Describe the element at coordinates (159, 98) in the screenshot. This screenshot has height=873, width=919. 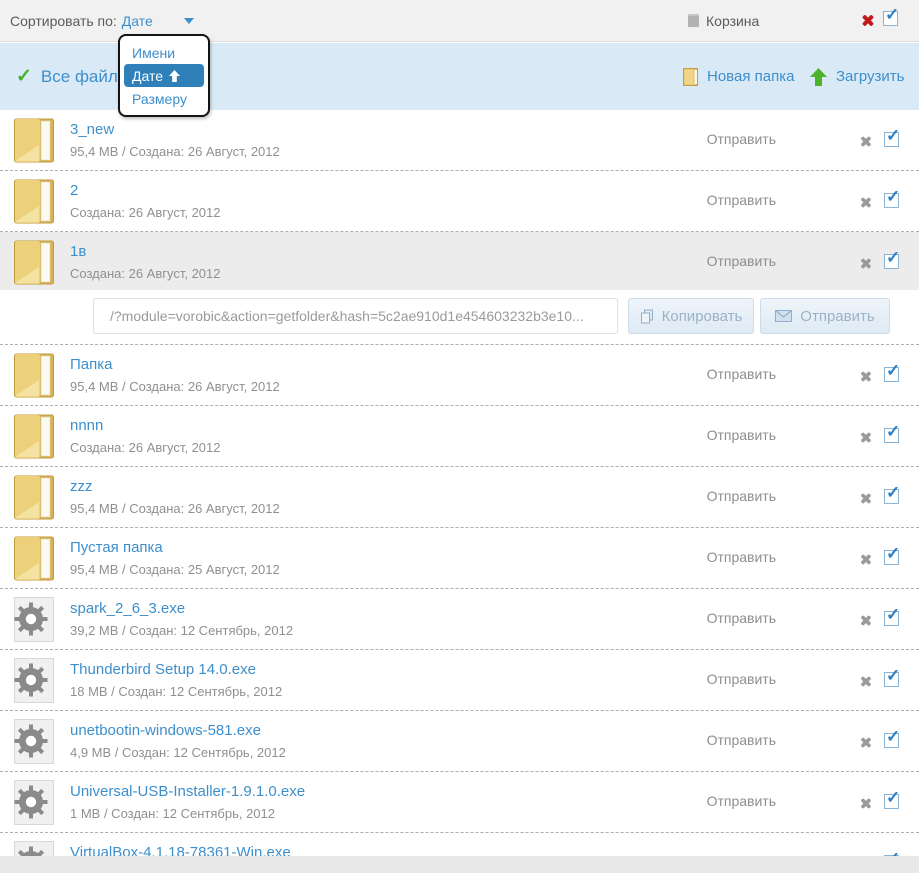
I see `sort-menu-item-label: Размеру` at that location.